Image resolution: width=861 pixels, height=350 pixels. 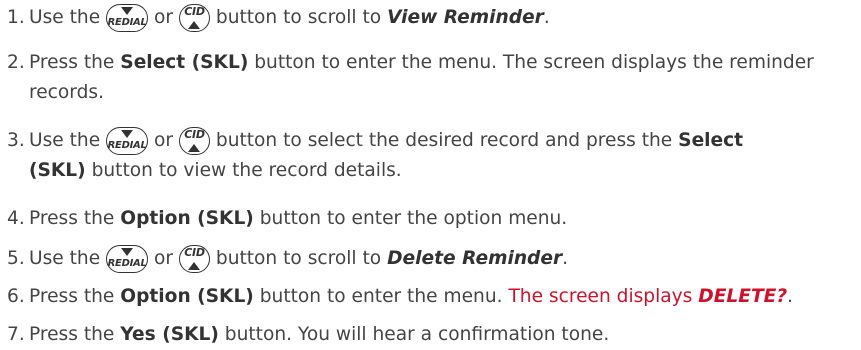 What do you see at coordinates (711, 140) in the screenshot?
I see `key-name: Select` at bounding box center [711, 140].